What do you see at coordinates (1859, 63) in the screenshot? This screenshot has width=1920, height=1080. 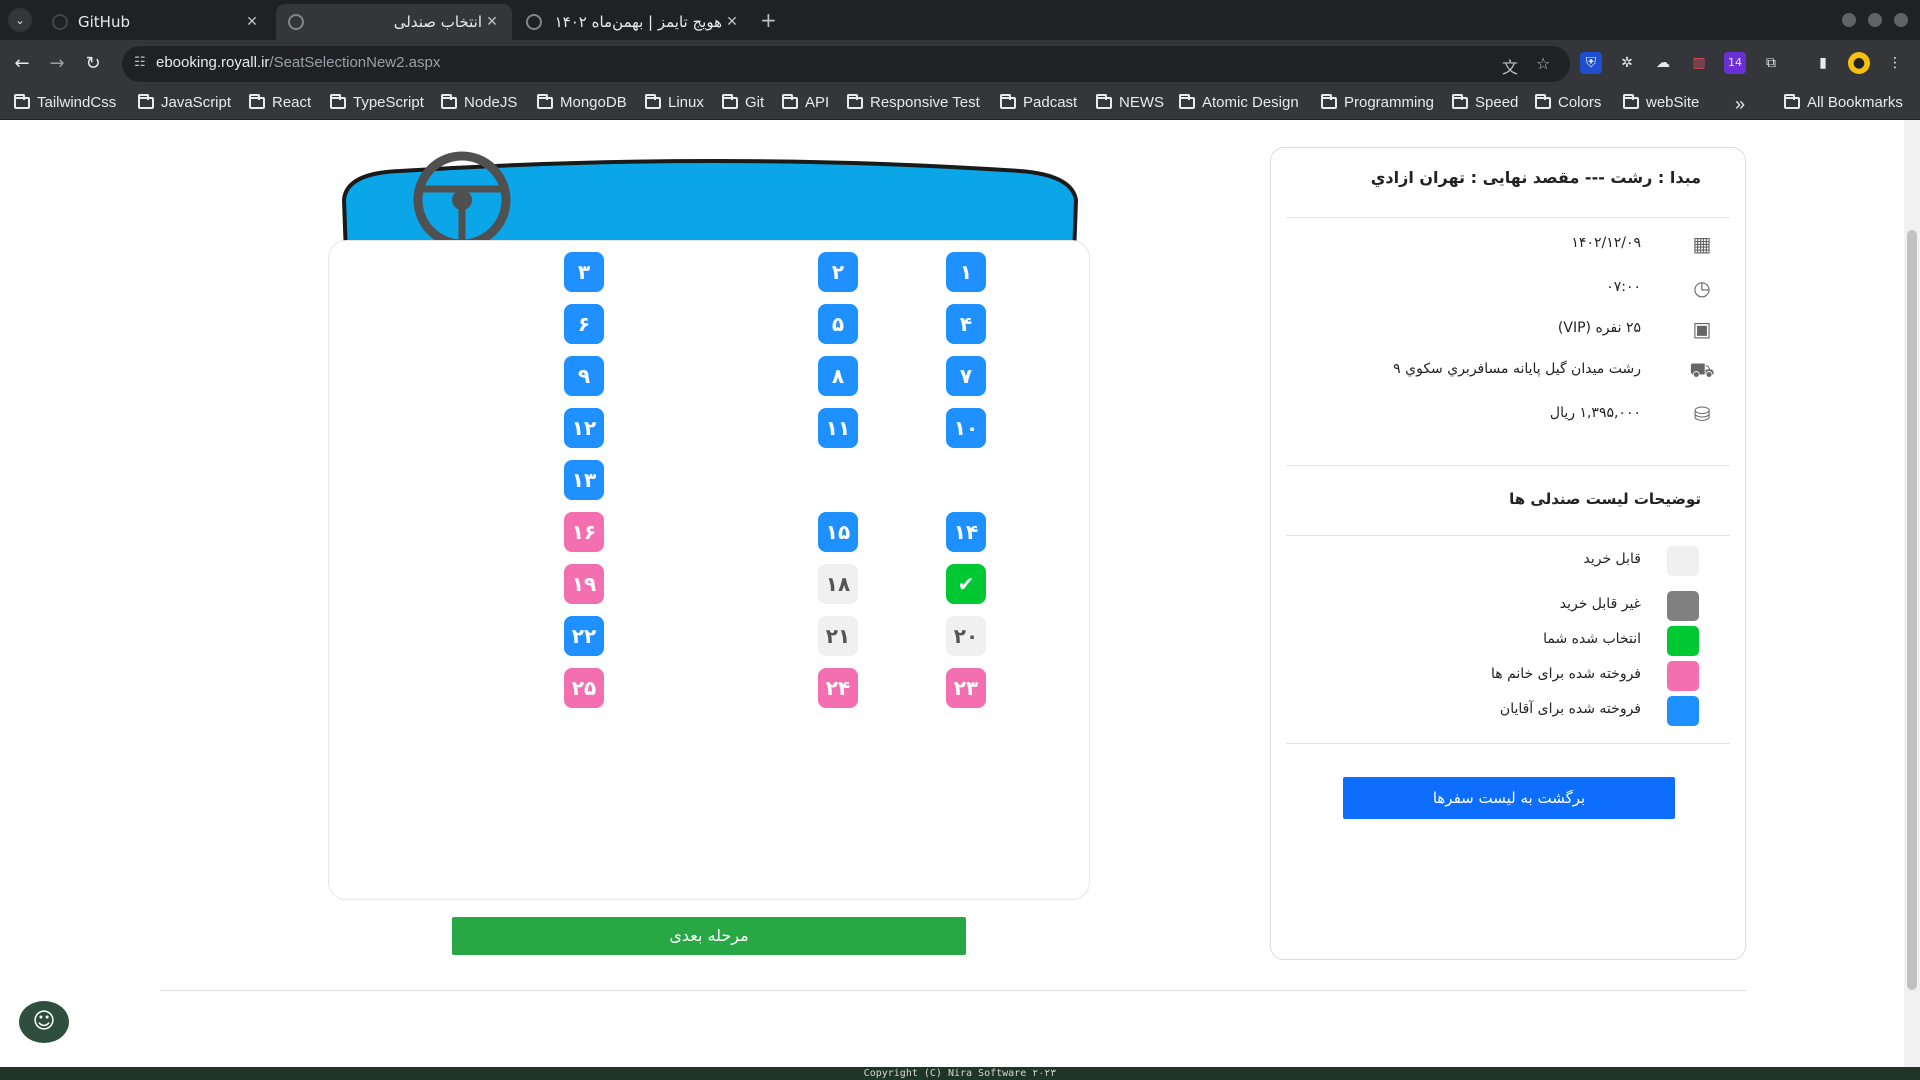 I see `profile-avatar: ●` at bounding box center [1859, 63].